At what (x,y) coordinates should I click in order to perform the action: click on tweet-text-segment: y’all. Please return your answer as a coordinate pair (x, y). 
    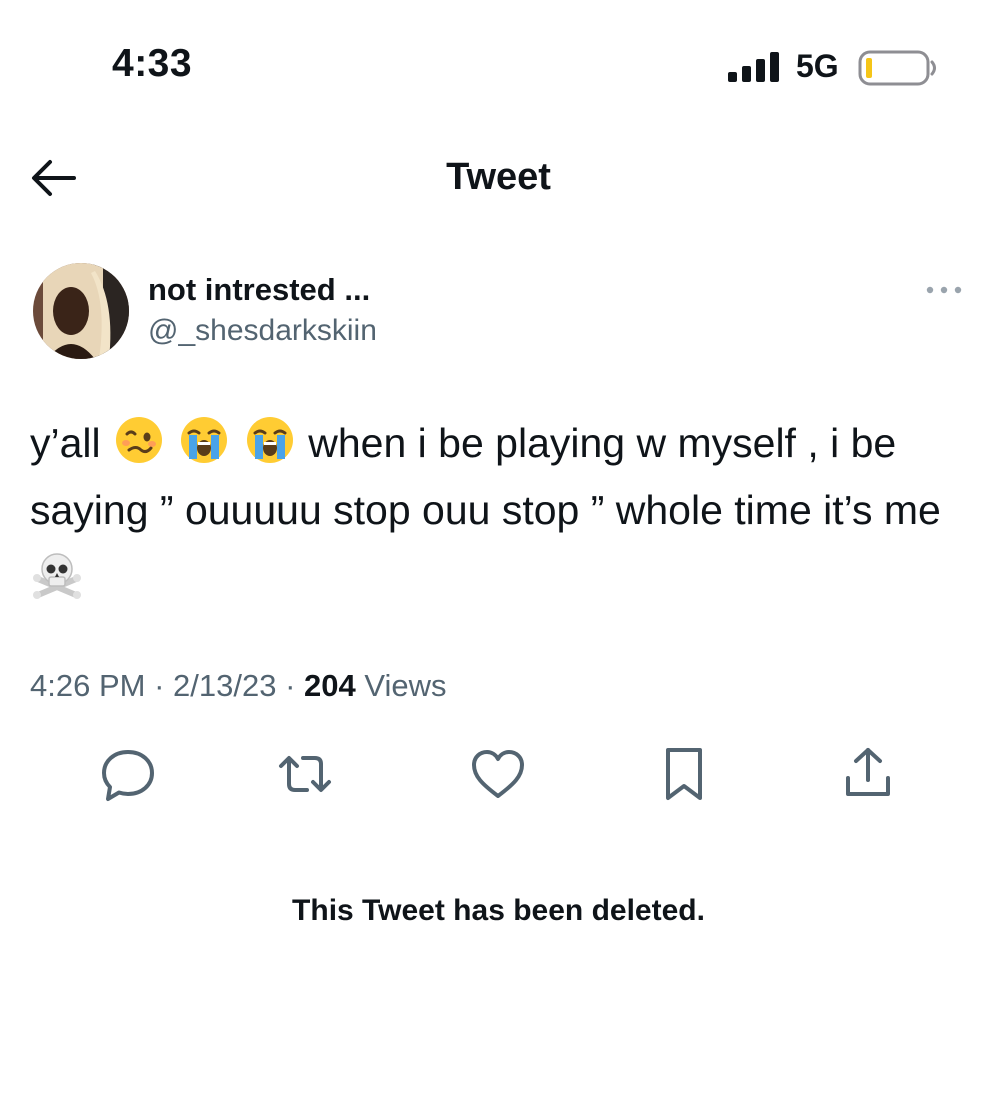
    Looking at the image, I should click on (65, 443).